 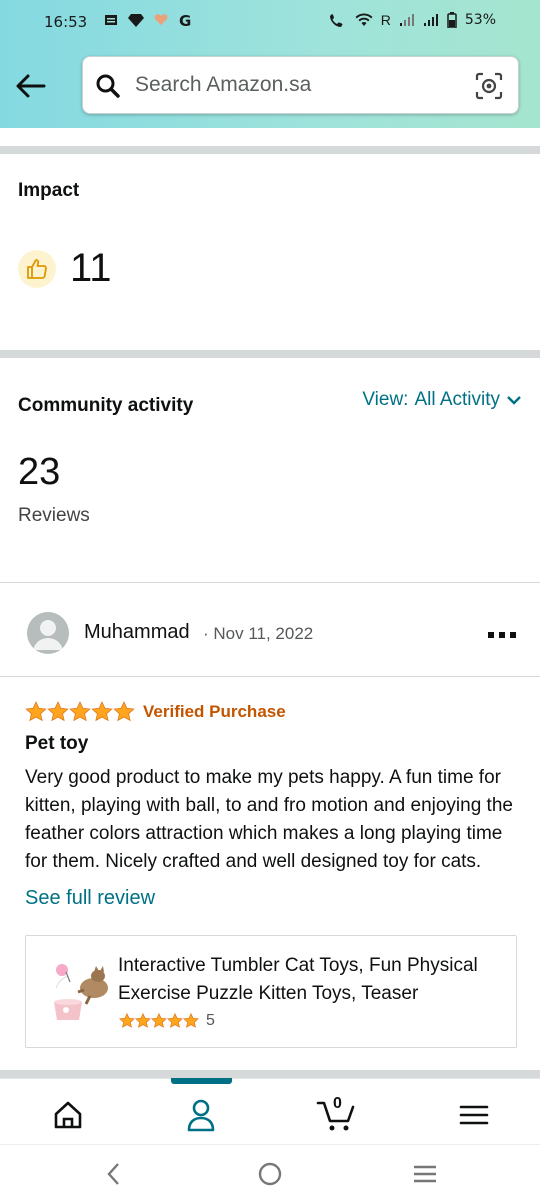 I want to click on back-arrow-icon, so click(x=31, y=86).